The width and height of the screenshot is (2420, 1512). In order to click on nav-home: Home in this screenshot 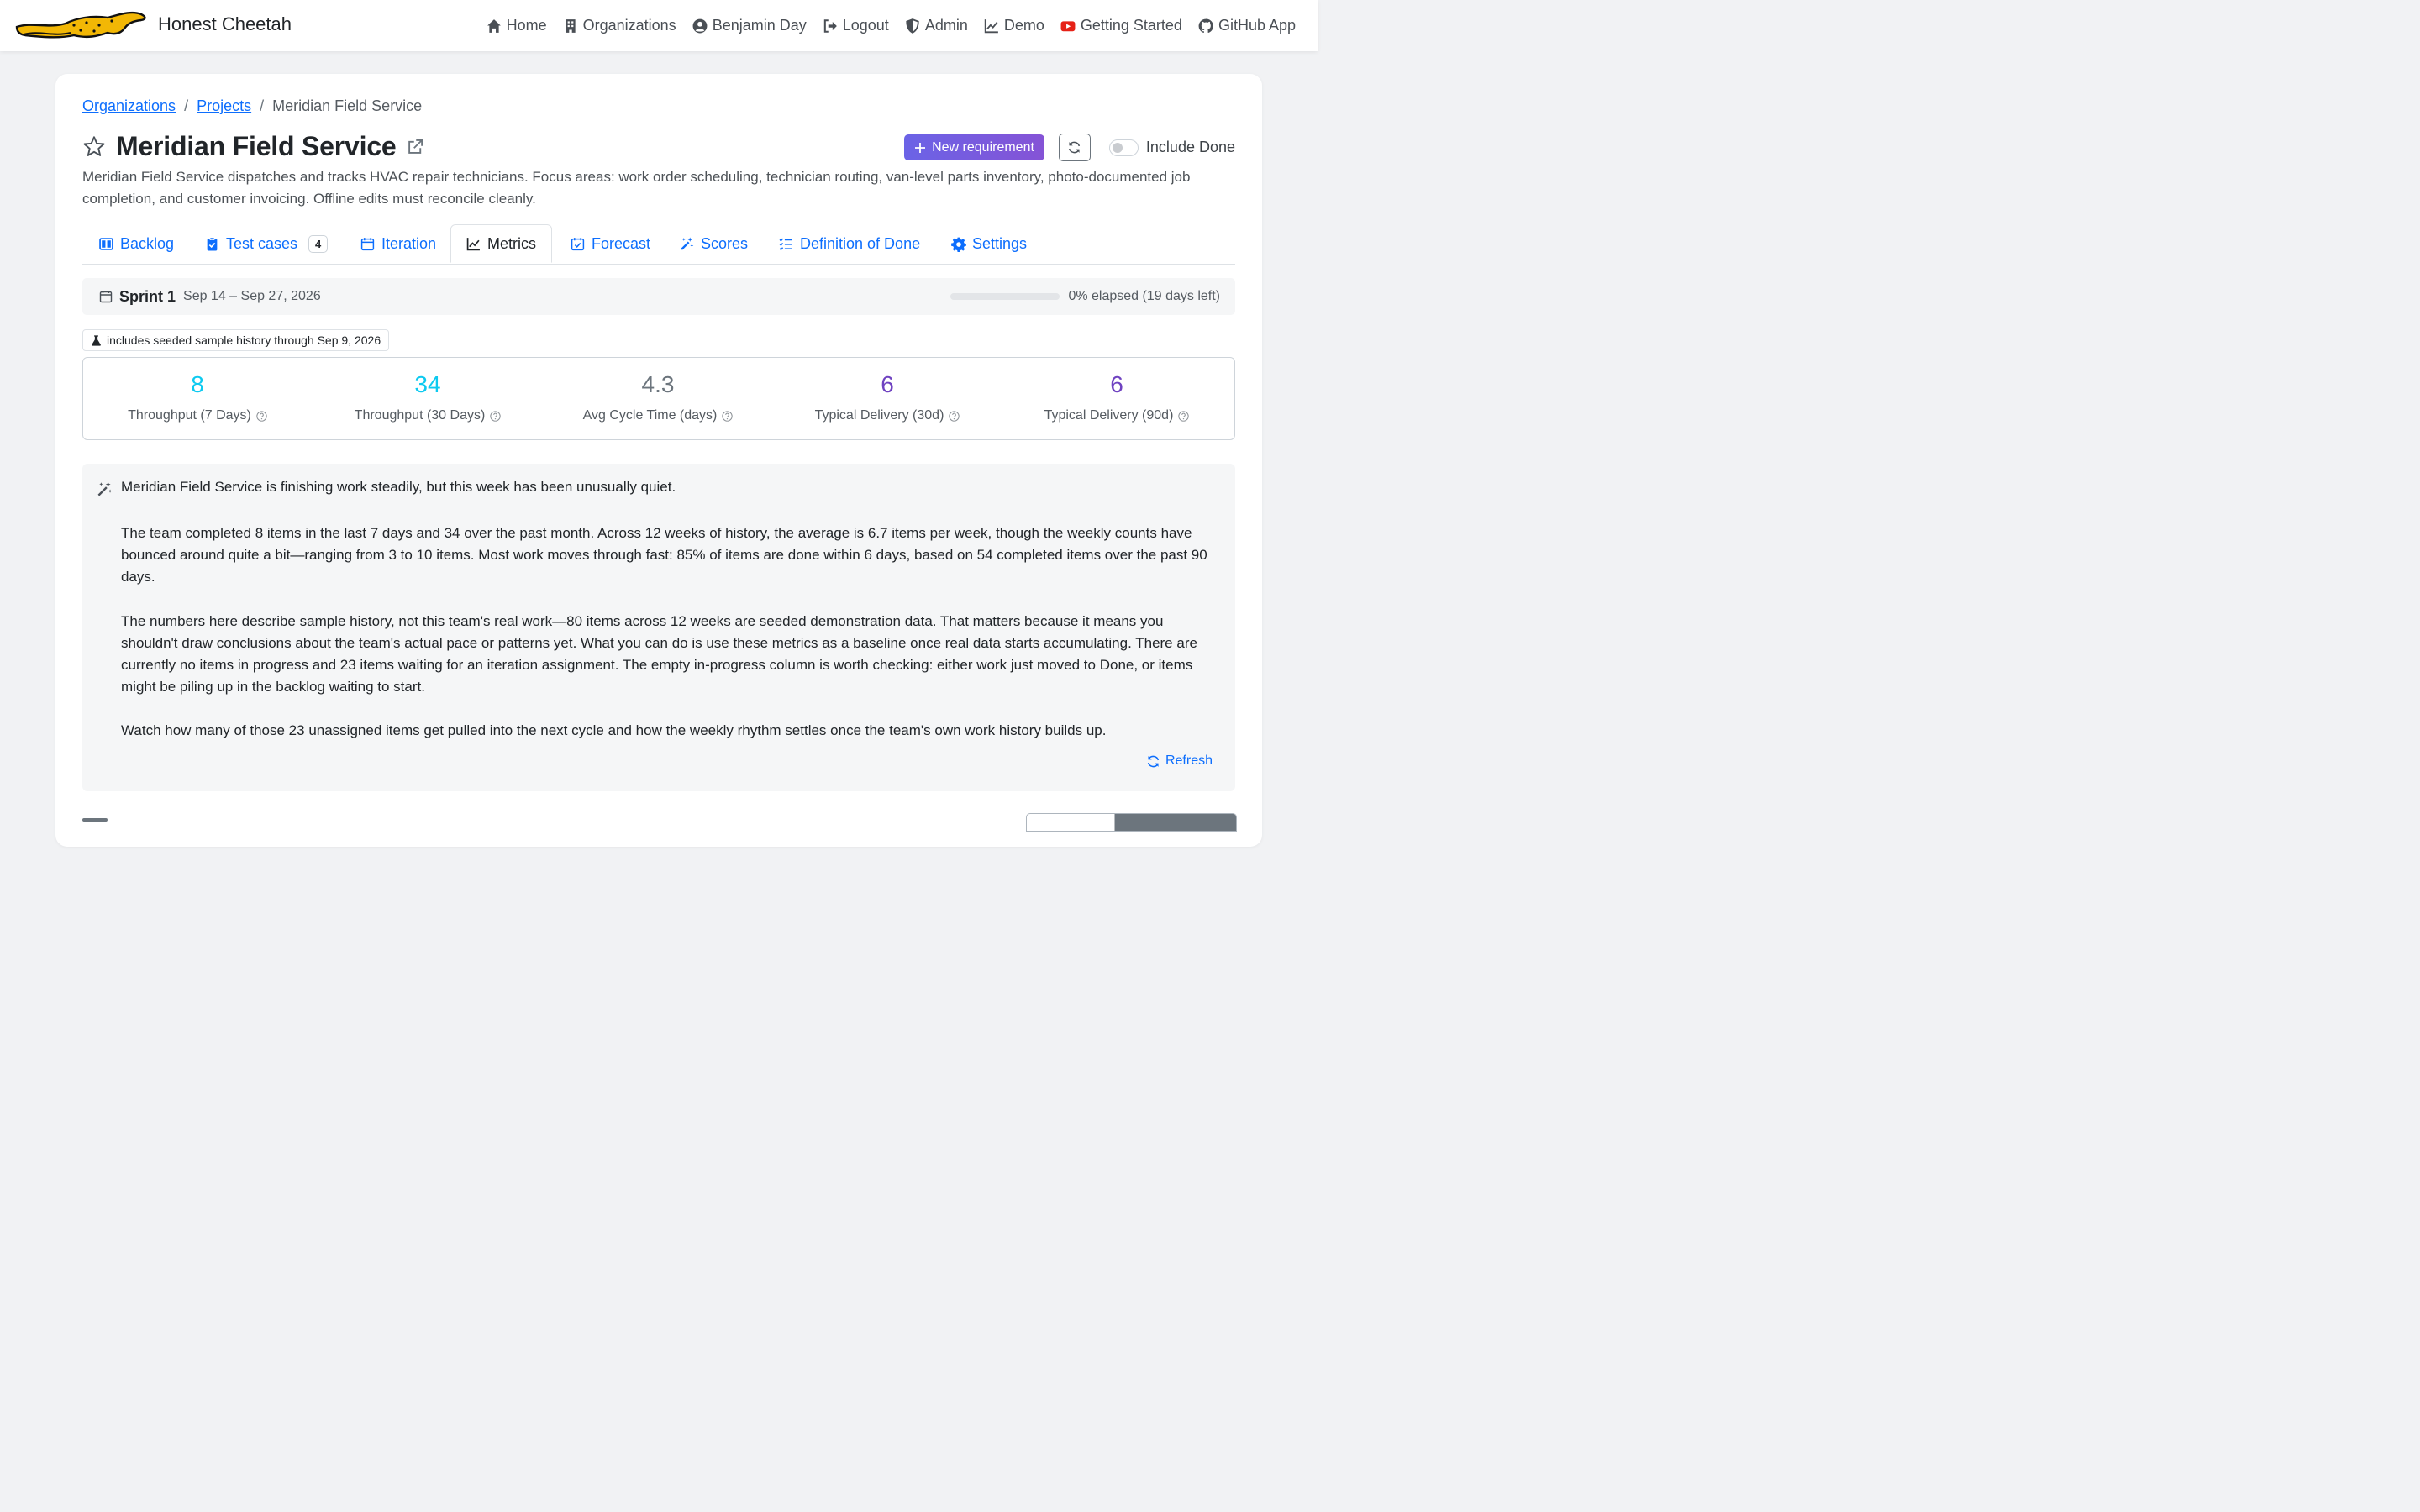, I will do `click(517, 25)`.